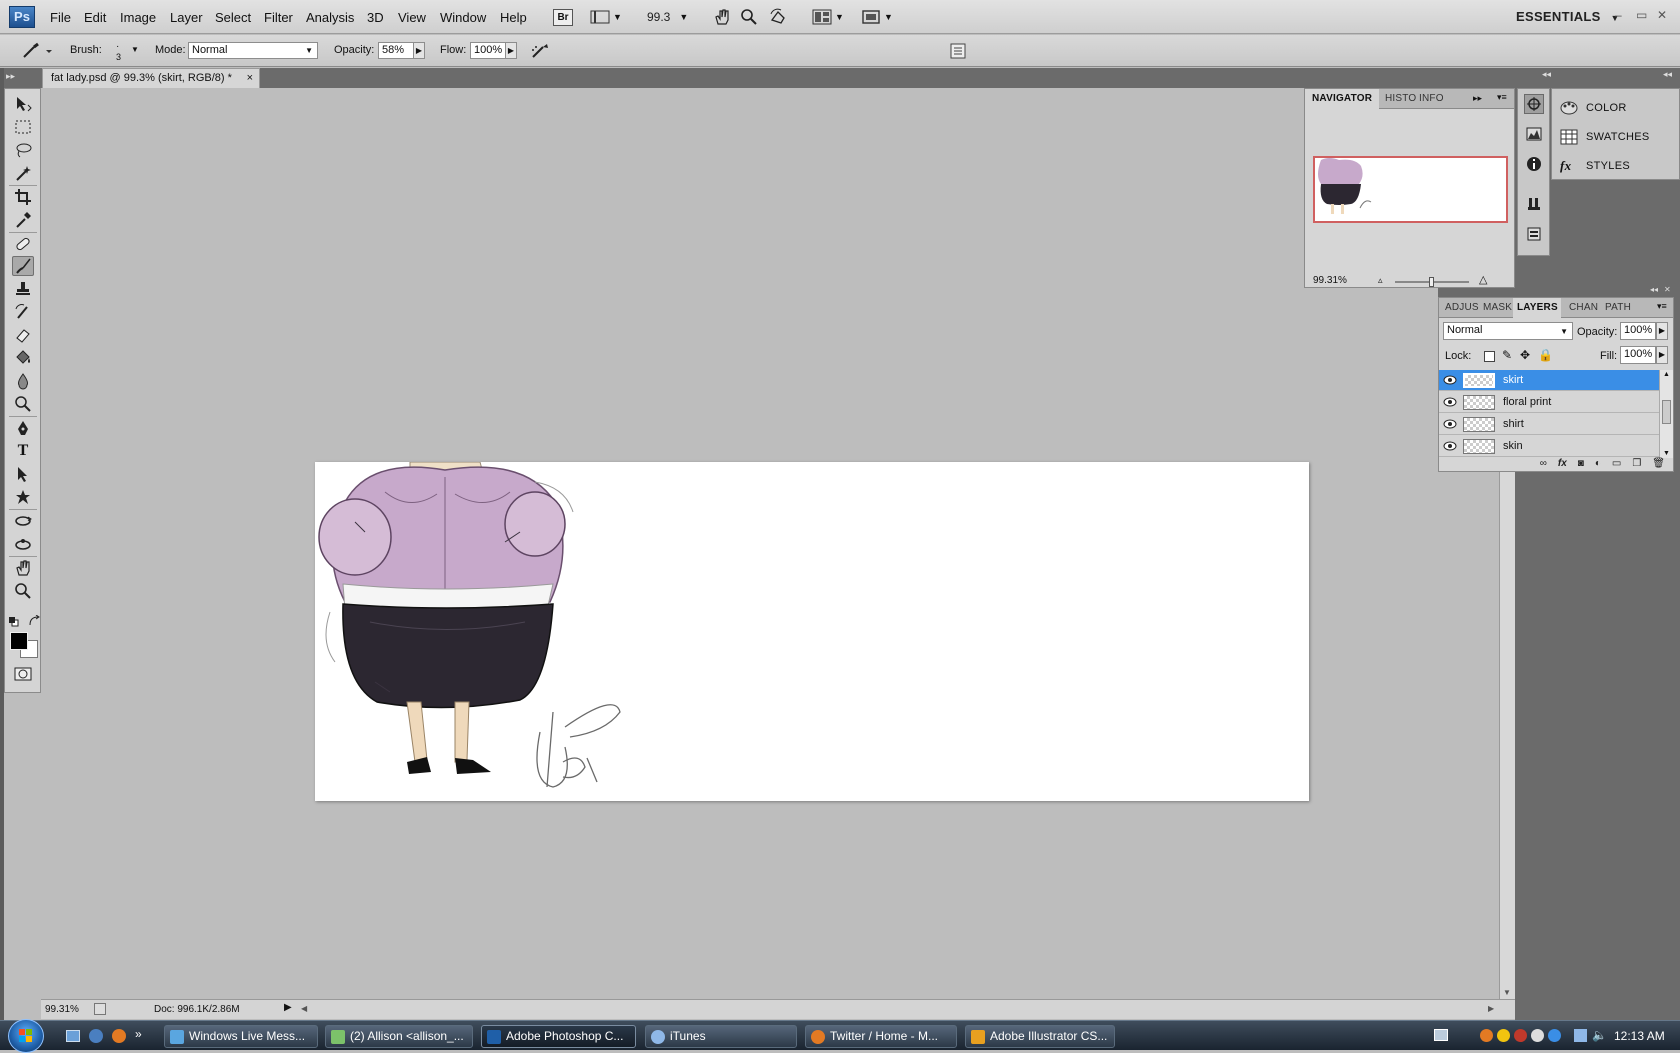 Image resolution: width=1680 pixels, height=1053 pixels. What do you see at coordinates (23, 497) in the screenshot?
I see `shape-tool` at bounding box center [23, 497].